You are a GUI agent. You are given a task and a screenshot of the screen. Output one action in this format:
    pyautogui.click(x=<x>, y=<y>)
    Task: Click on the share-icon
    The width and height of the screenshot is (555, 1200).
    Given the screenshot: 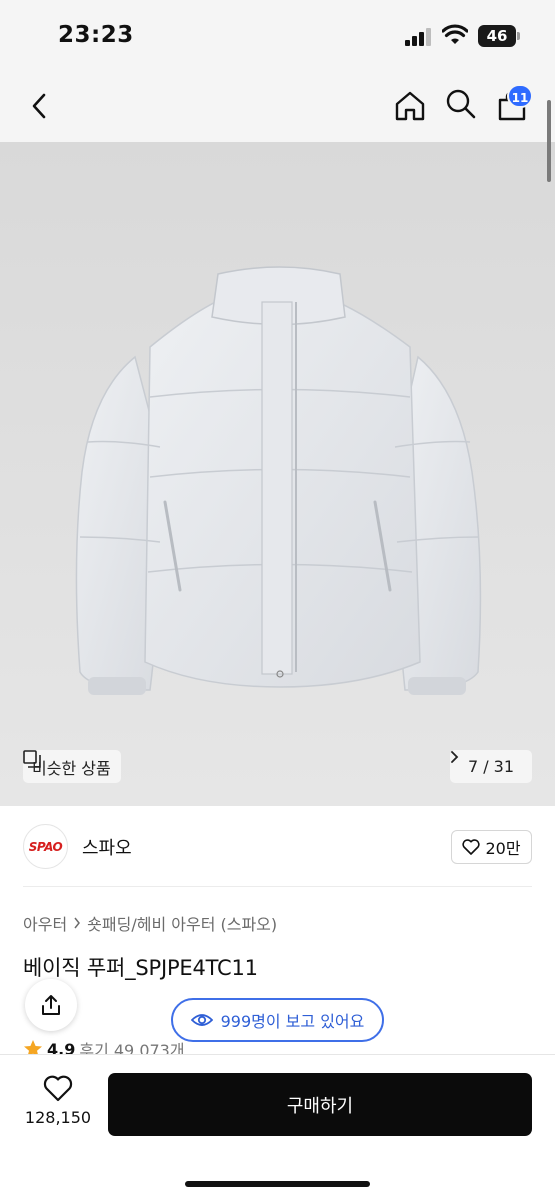 What is the action you would take?
    pyautogui.click(x=51, y=1005)
    